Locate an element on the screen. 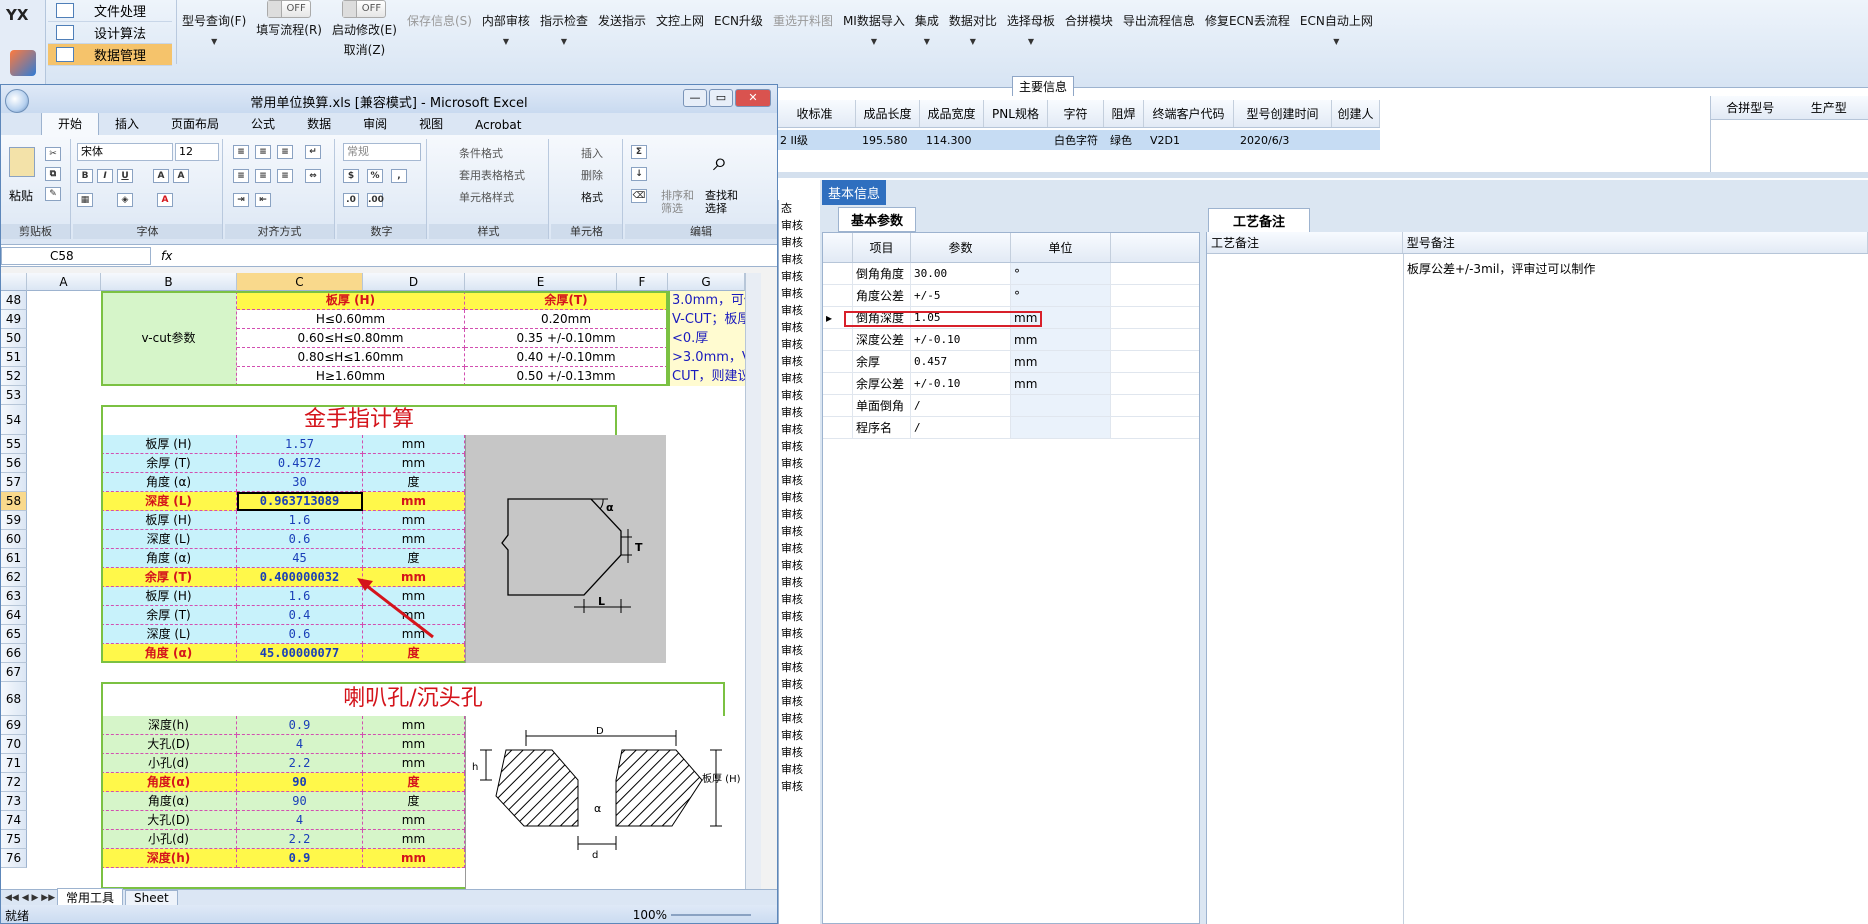 Image resolution: width=1868 pixels, height=924 pixels. param-item-cell: 余厚 is located at coordinates (882, 361).